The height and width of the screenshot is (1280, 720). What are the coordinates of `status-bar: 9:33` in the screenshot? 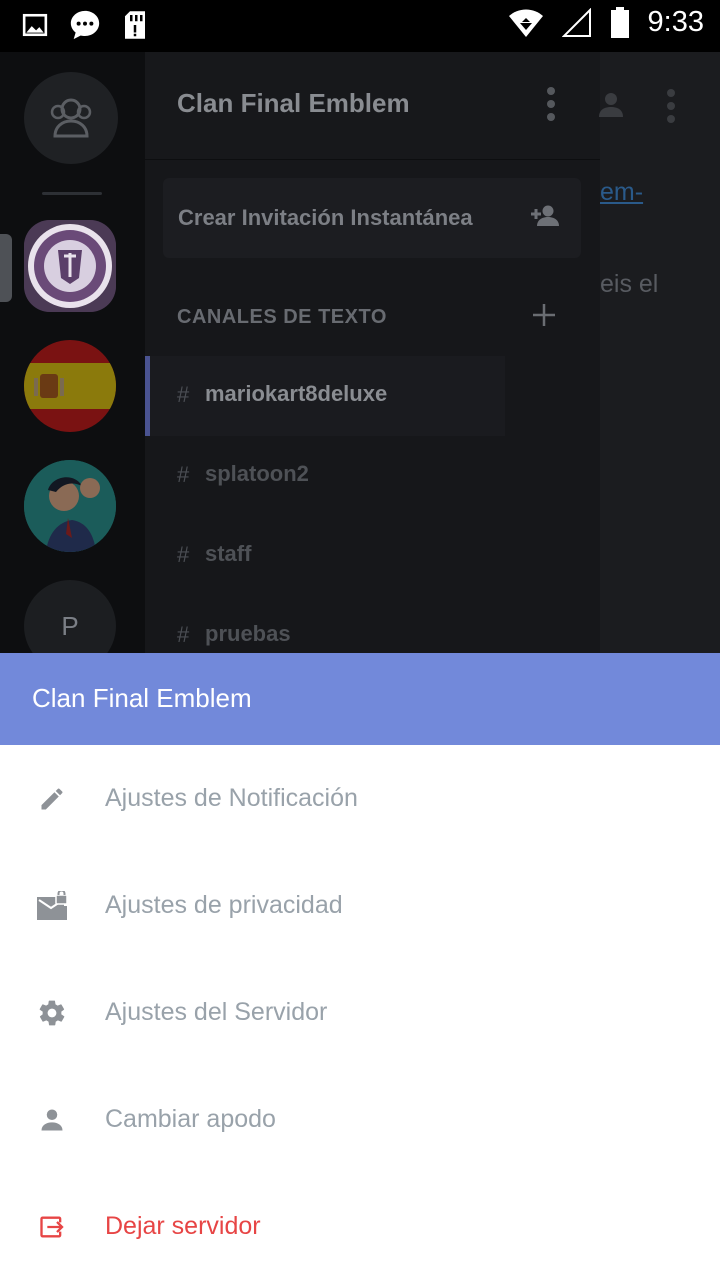 It's located at (360, 26).